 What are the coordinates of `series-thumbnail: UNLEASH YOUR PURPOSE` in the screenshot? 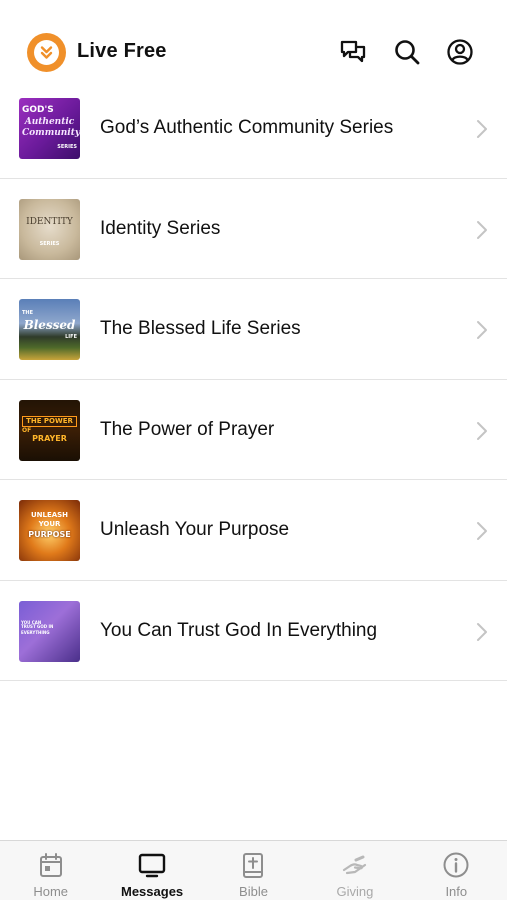 It's located at (49, 530).